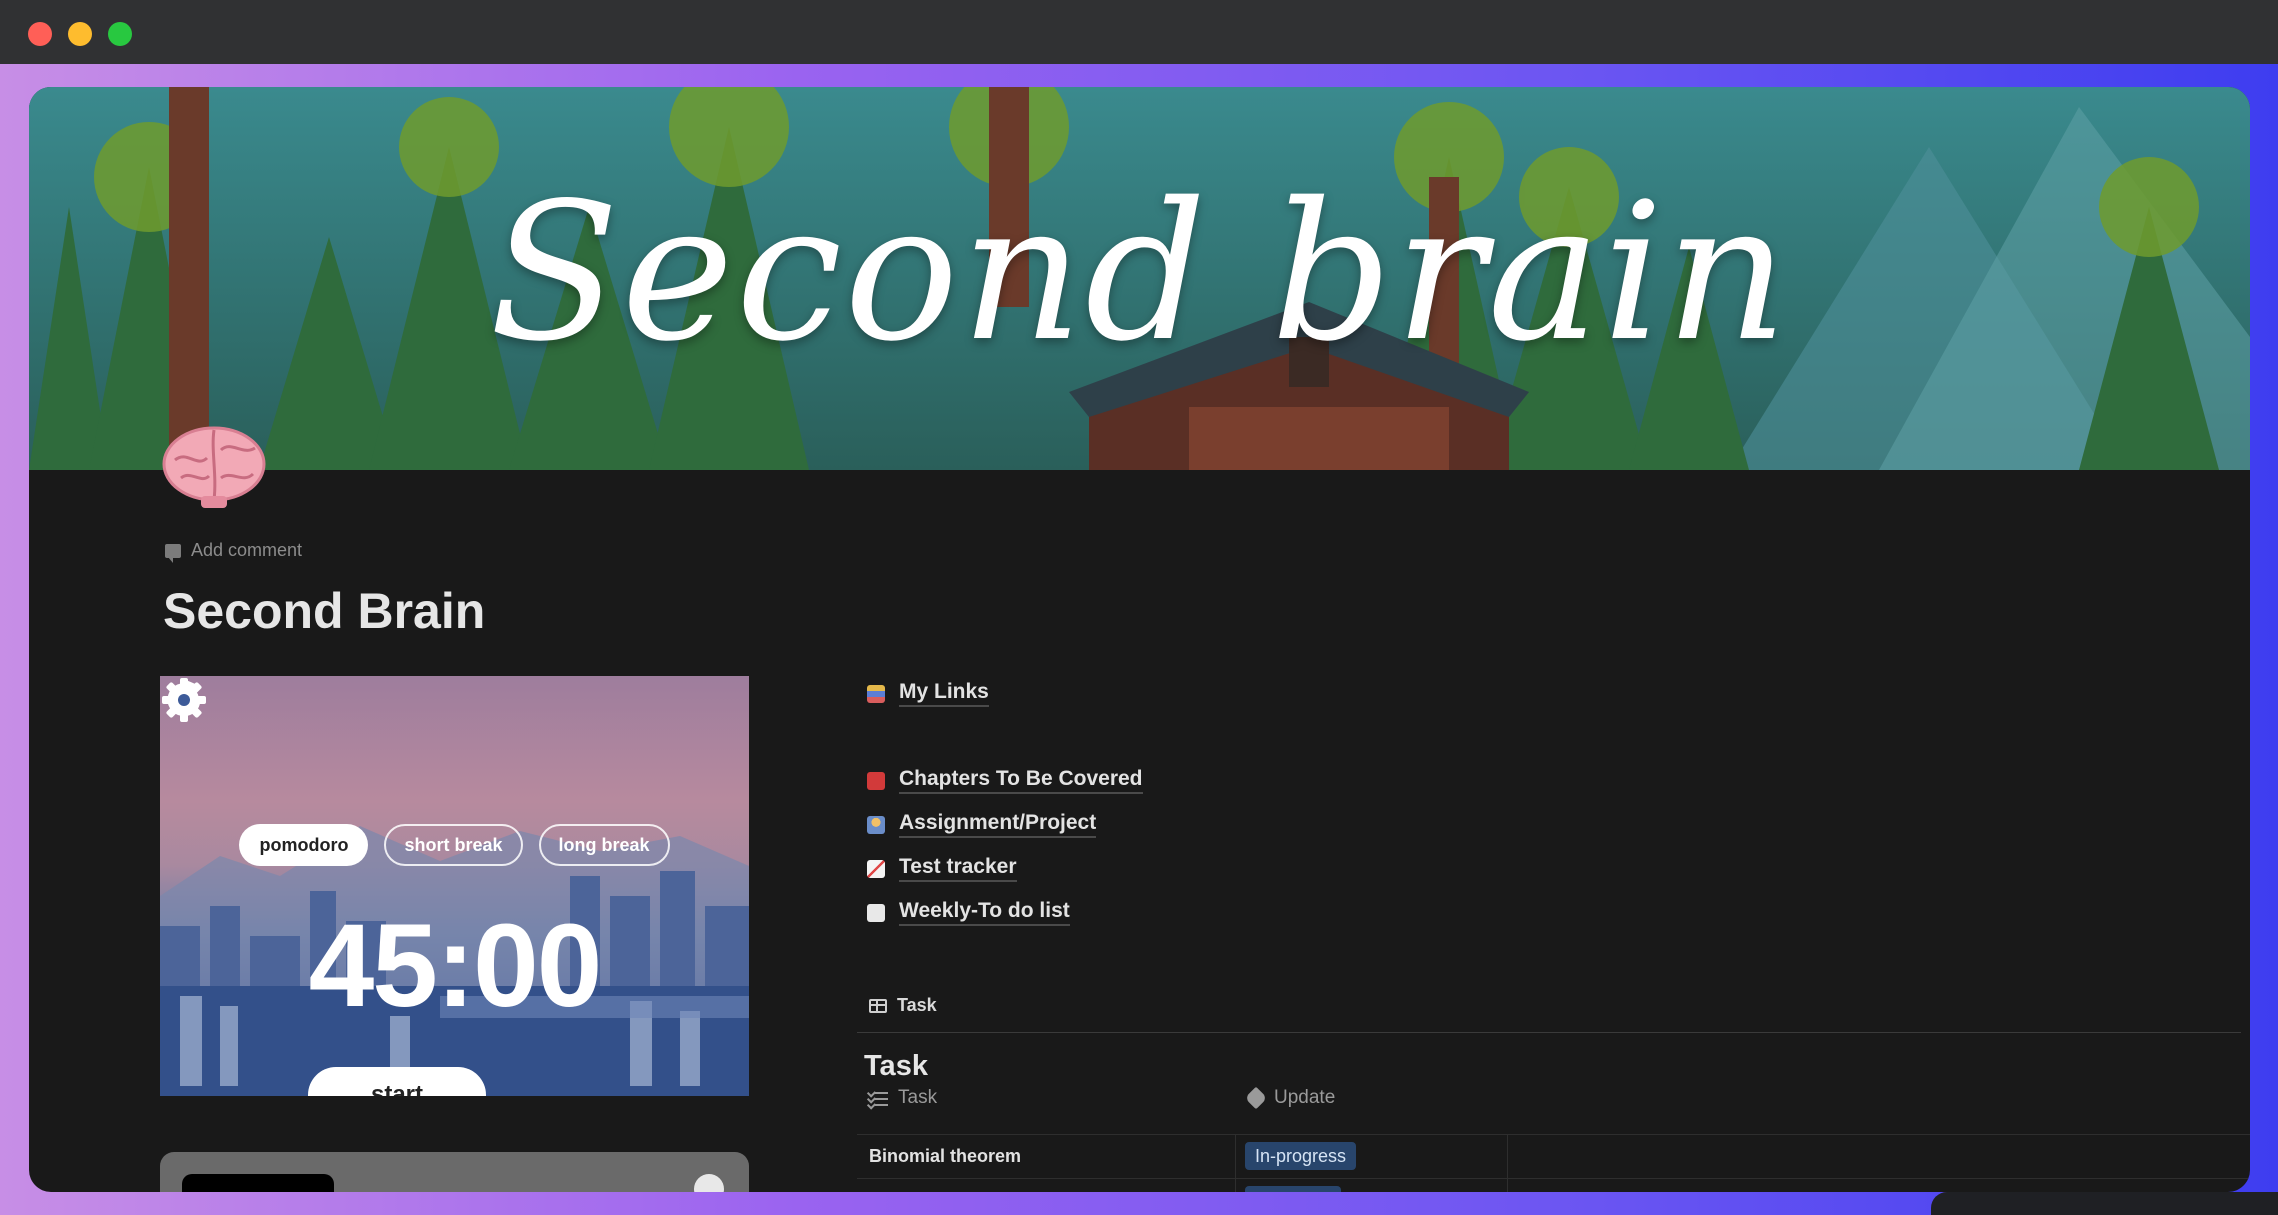  Describe the element at coordinates (247, 550) in the screenshot. I see `add-comment-label: Add comment` at that location.